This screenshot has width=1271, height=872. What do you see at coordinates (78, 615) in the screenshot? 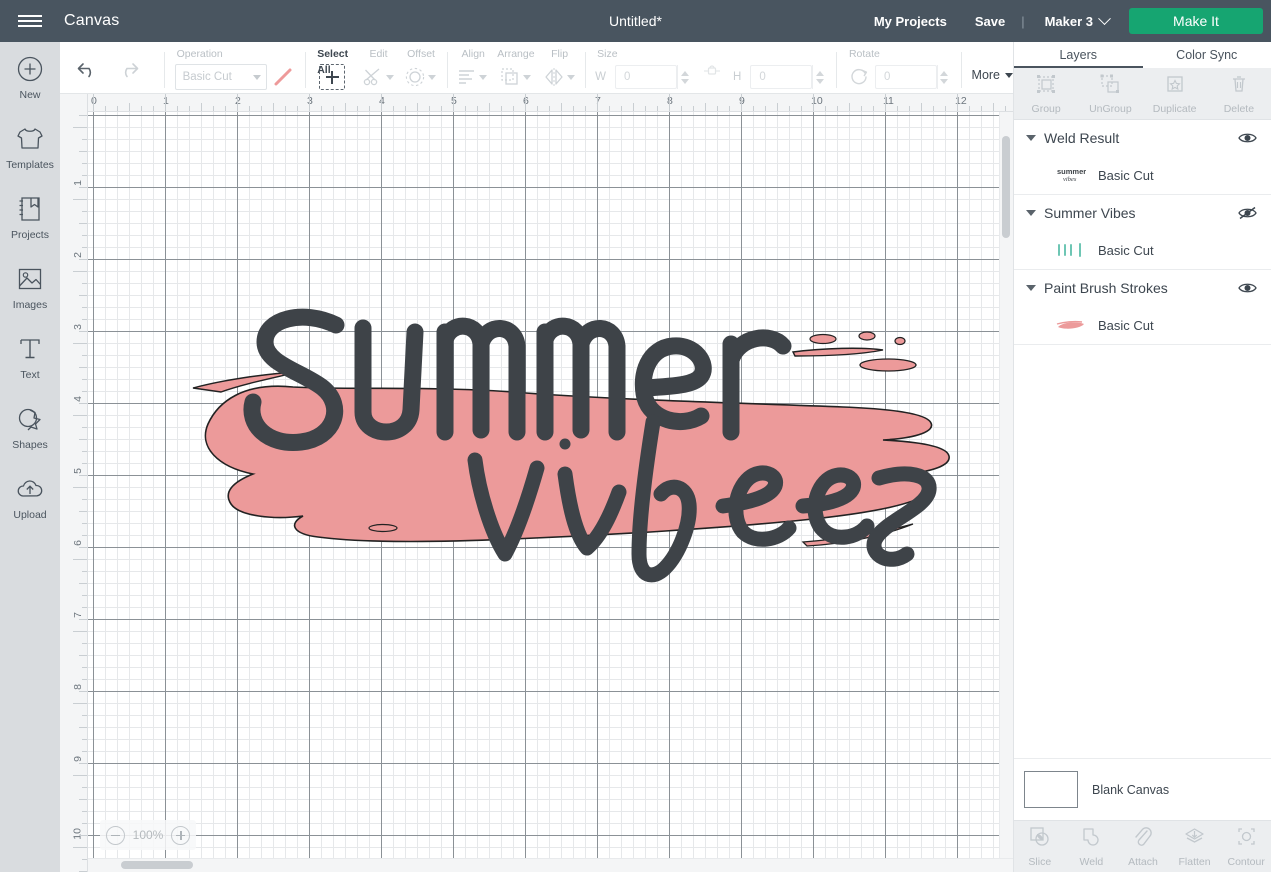
I see `ruler-v-tick-label: 7` at bounding box center [78, 615].